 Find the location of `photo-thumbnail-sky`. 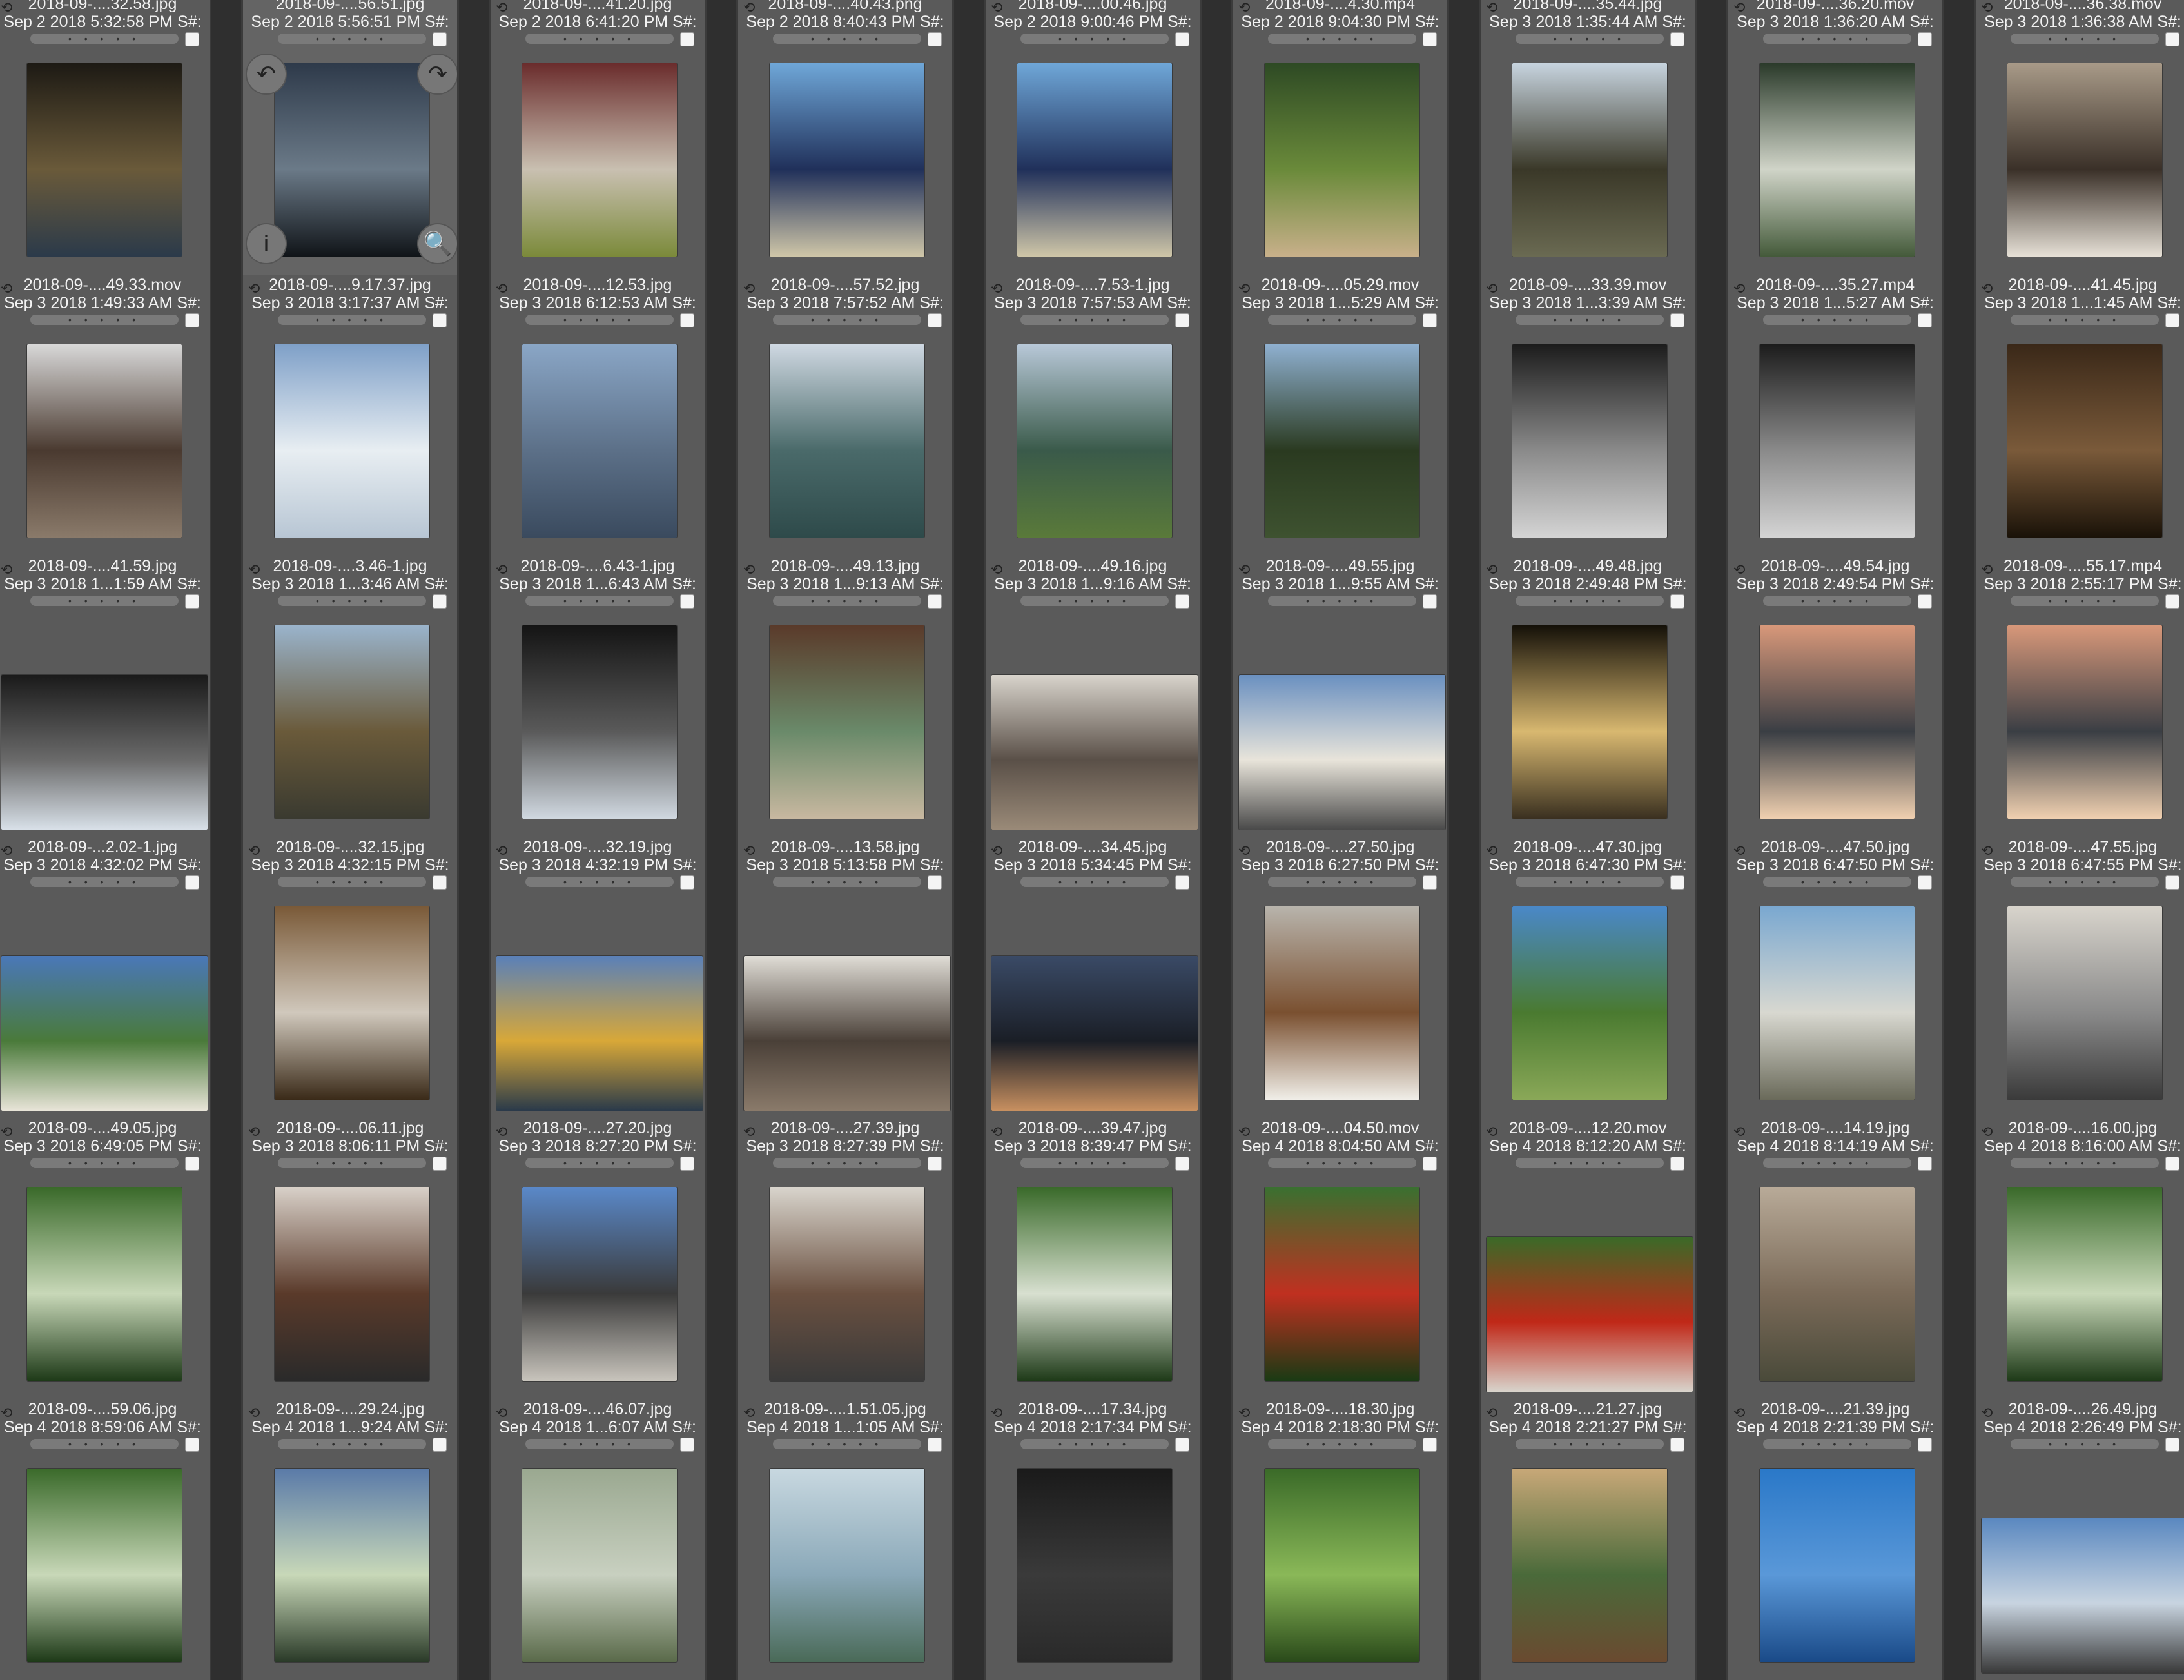

photo-thumbnail-sky is located at coordinates (1837, 1566).